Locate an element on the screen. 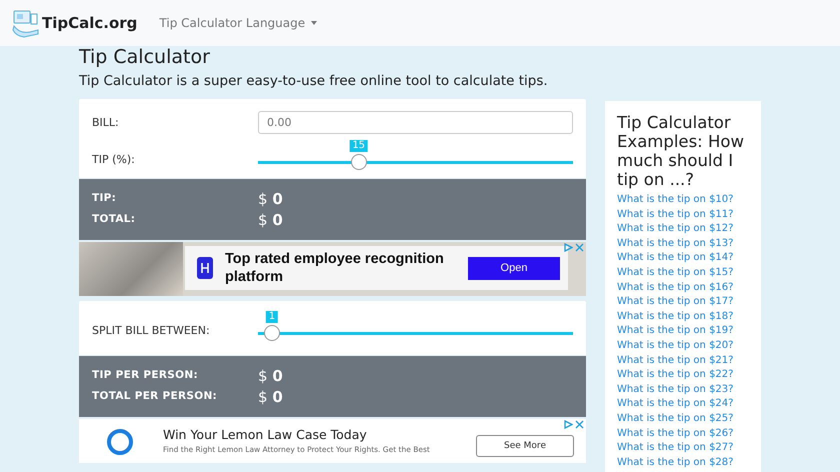  language-dropdown: Tip Calculator Language is located at coordinates (238, 23).